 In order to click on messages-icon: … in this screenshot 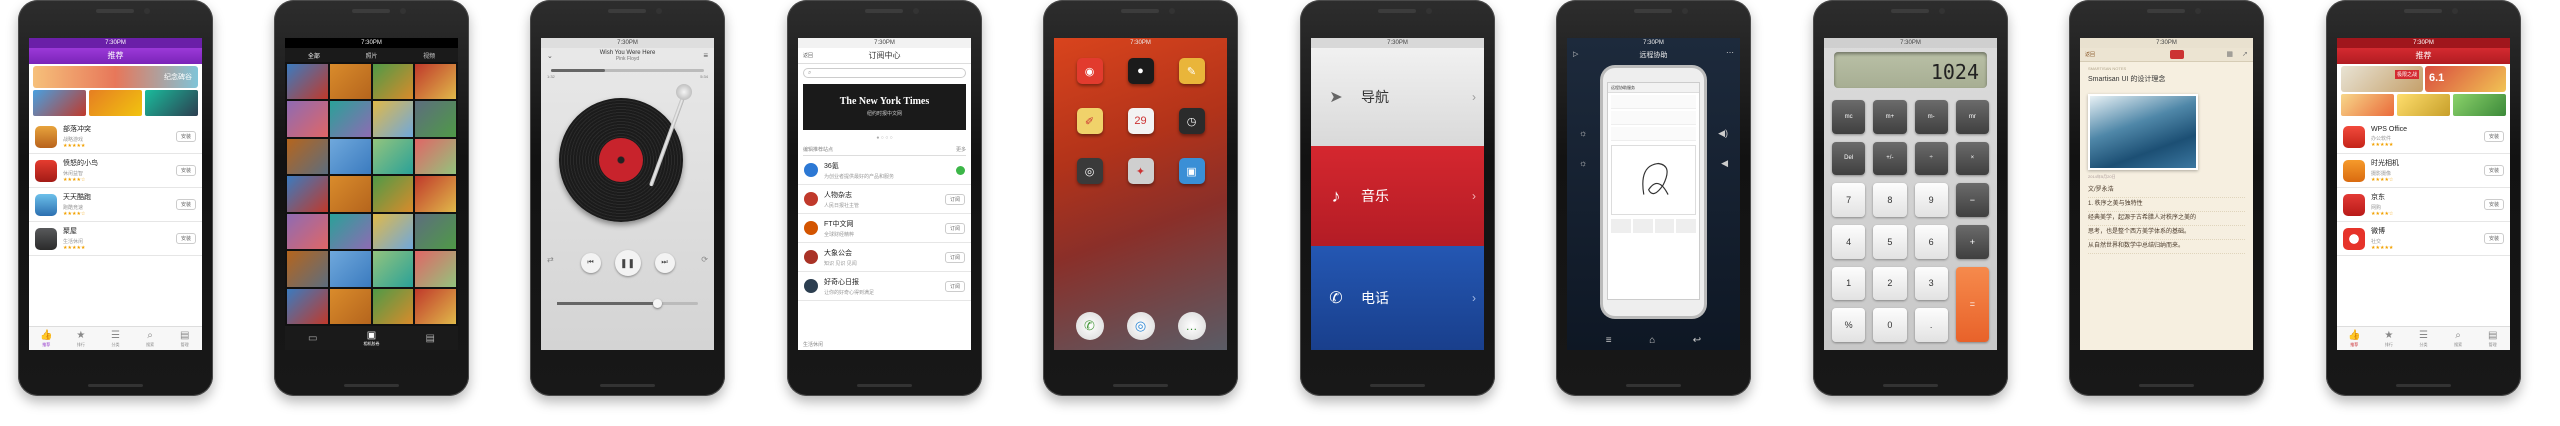, I will do `click(1191, 326)`.